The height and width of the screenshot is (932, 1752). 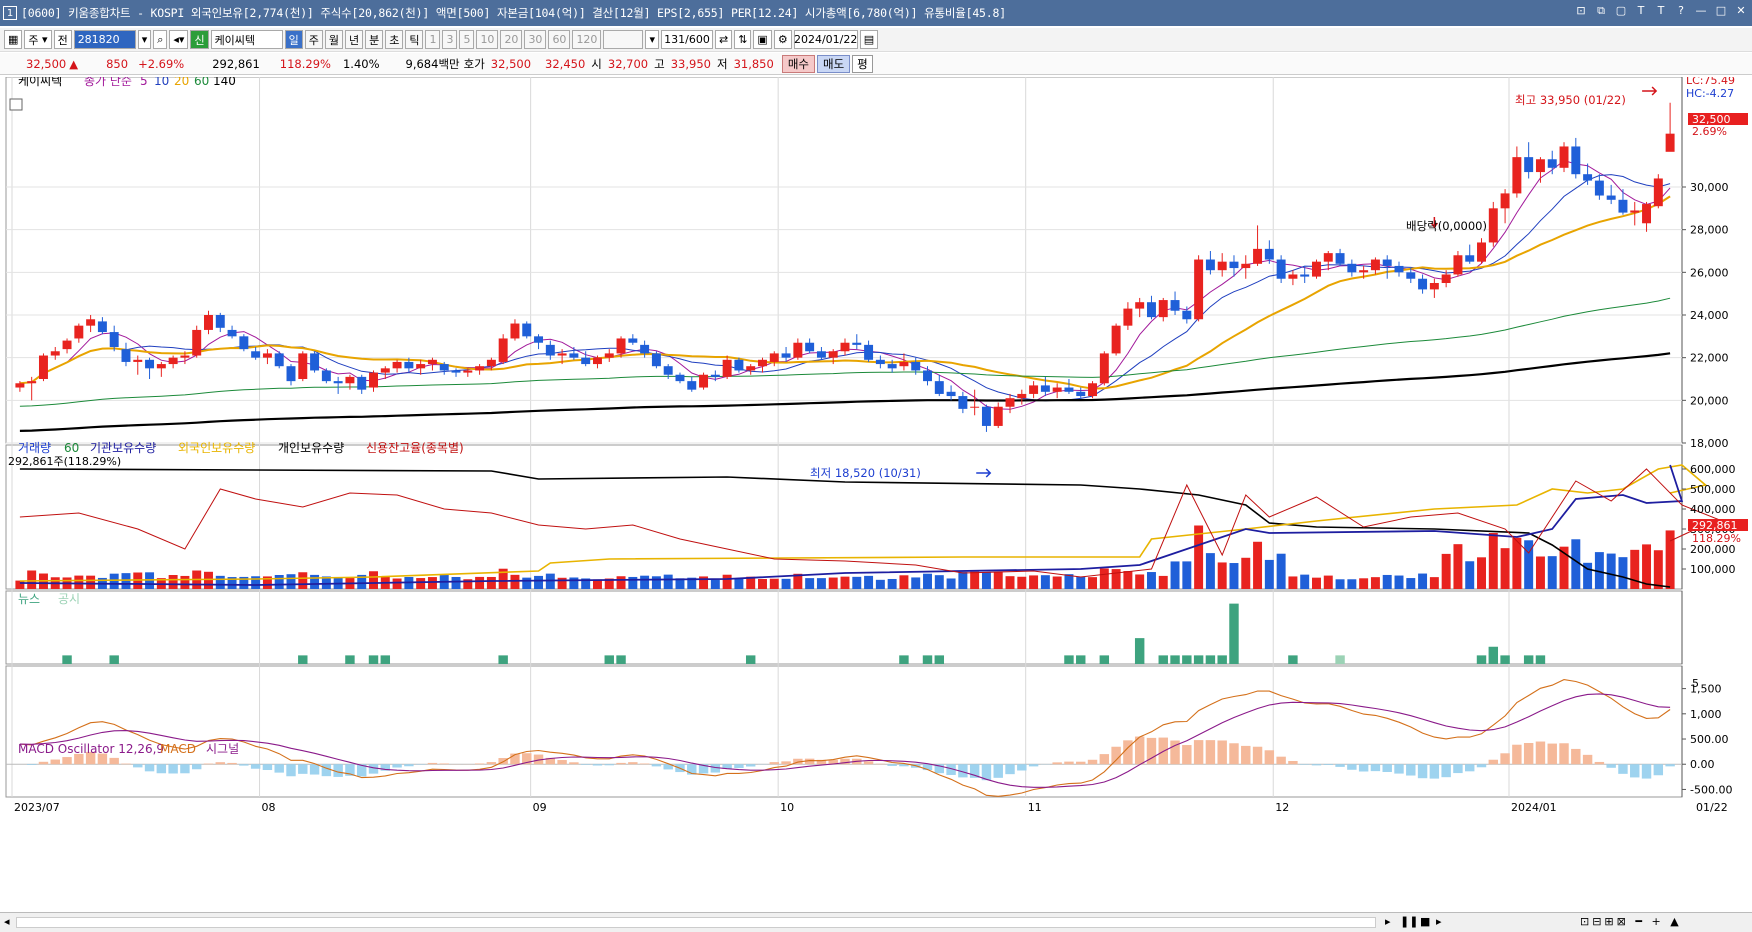 I want to click on market-select: 주 ▾, so click(x=38, y=39).